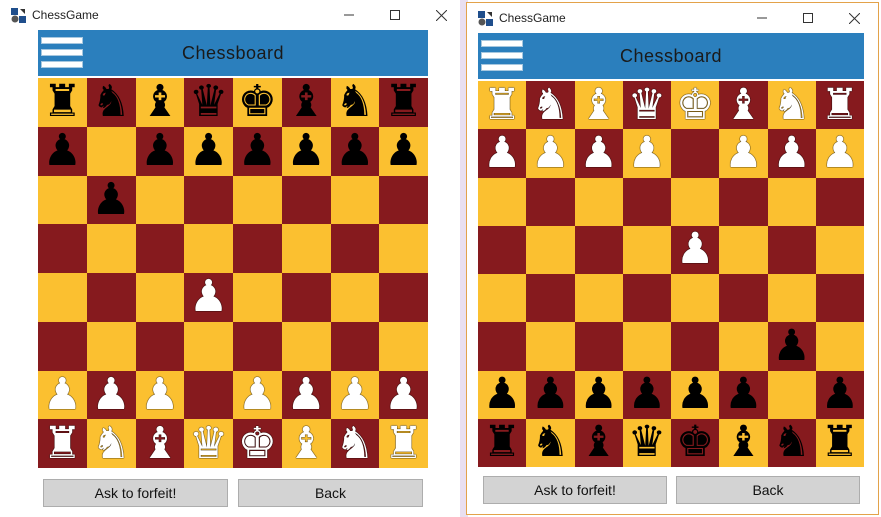 Image resolution: width=881 pixels, height=517 pixels. I want to click on black-knight-icon: ♞, so click(791, 442).